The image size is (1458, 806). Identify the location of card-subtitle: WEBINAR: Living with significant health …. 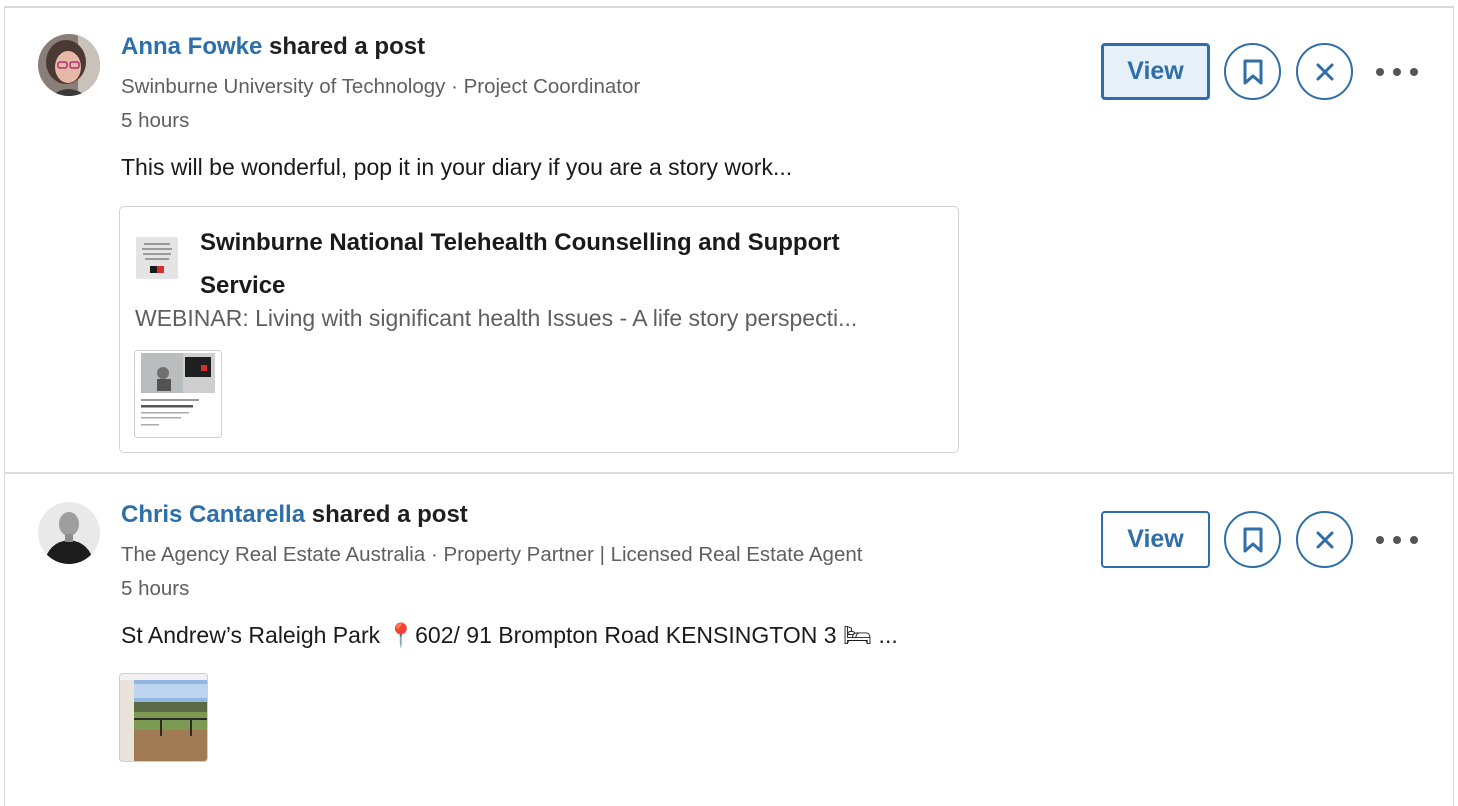
(496, 318).